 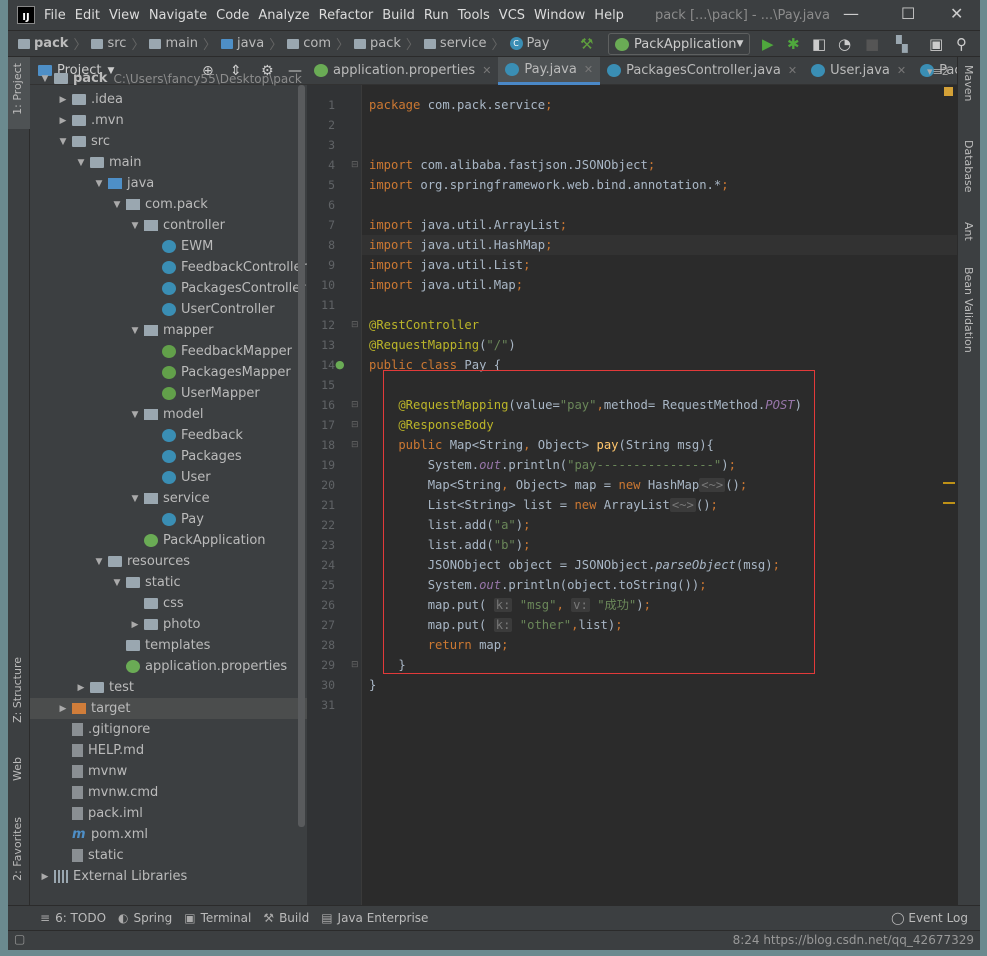 I want to click on tab-pay-java: Pay.java ✕, so click(x=549, y=70).